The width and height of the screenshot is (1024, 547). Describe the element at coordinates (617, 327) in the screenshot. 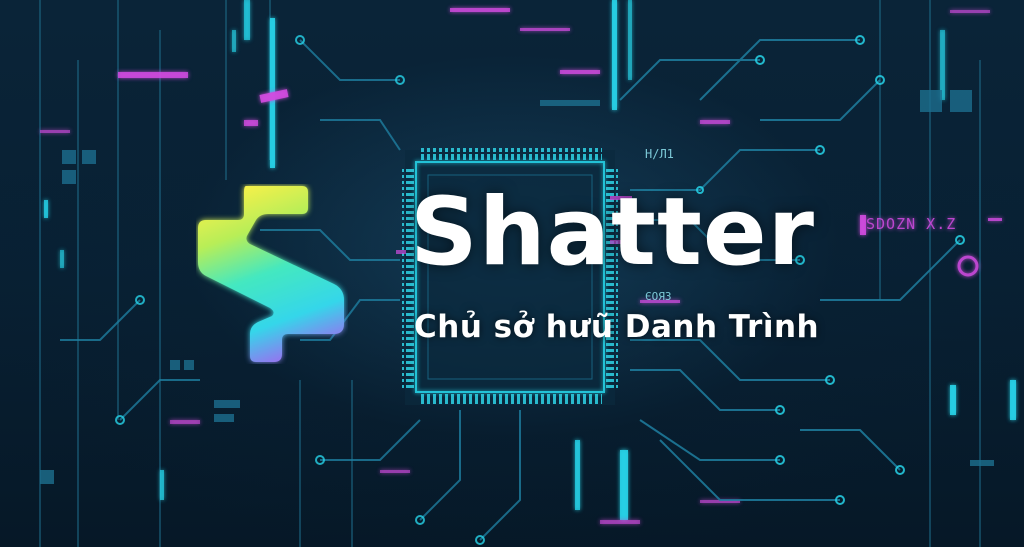

I see `brand-tagline: Chủ sở hưũ Danh Trình` at that location.